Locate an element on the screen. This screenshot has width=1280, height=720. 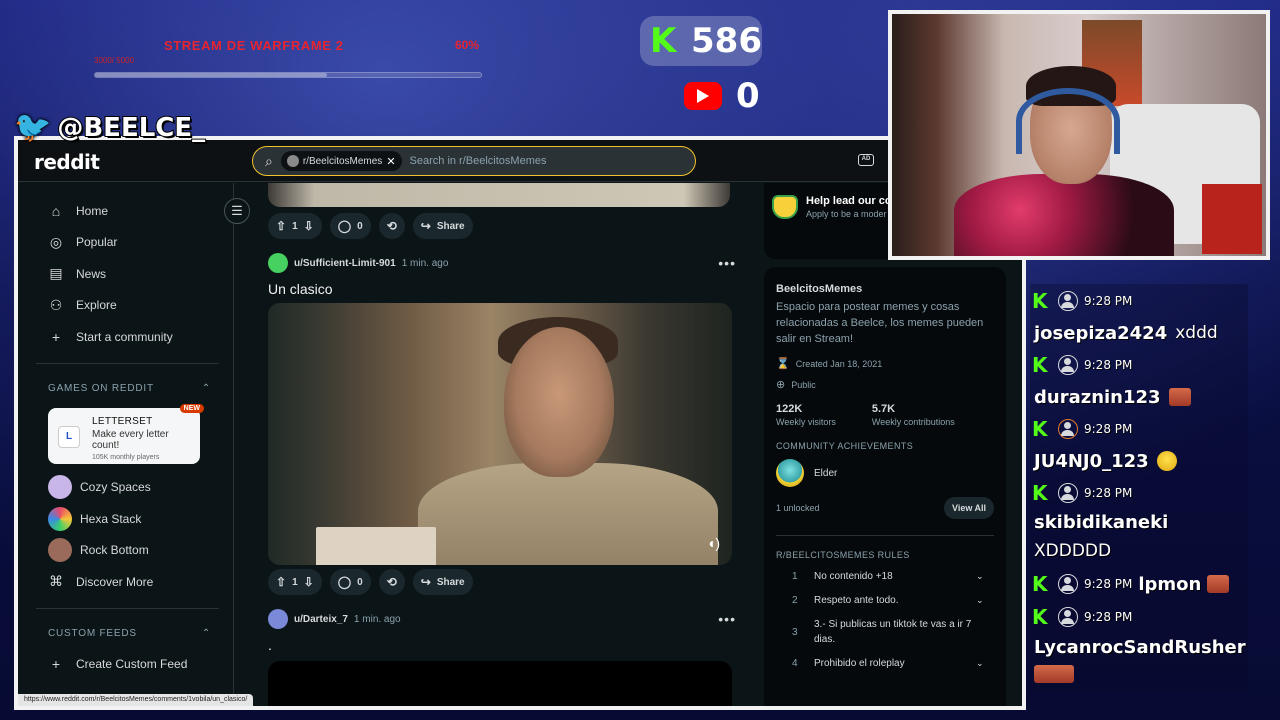
chat-text: XDDDDD is located at coordinates (1073, 551).